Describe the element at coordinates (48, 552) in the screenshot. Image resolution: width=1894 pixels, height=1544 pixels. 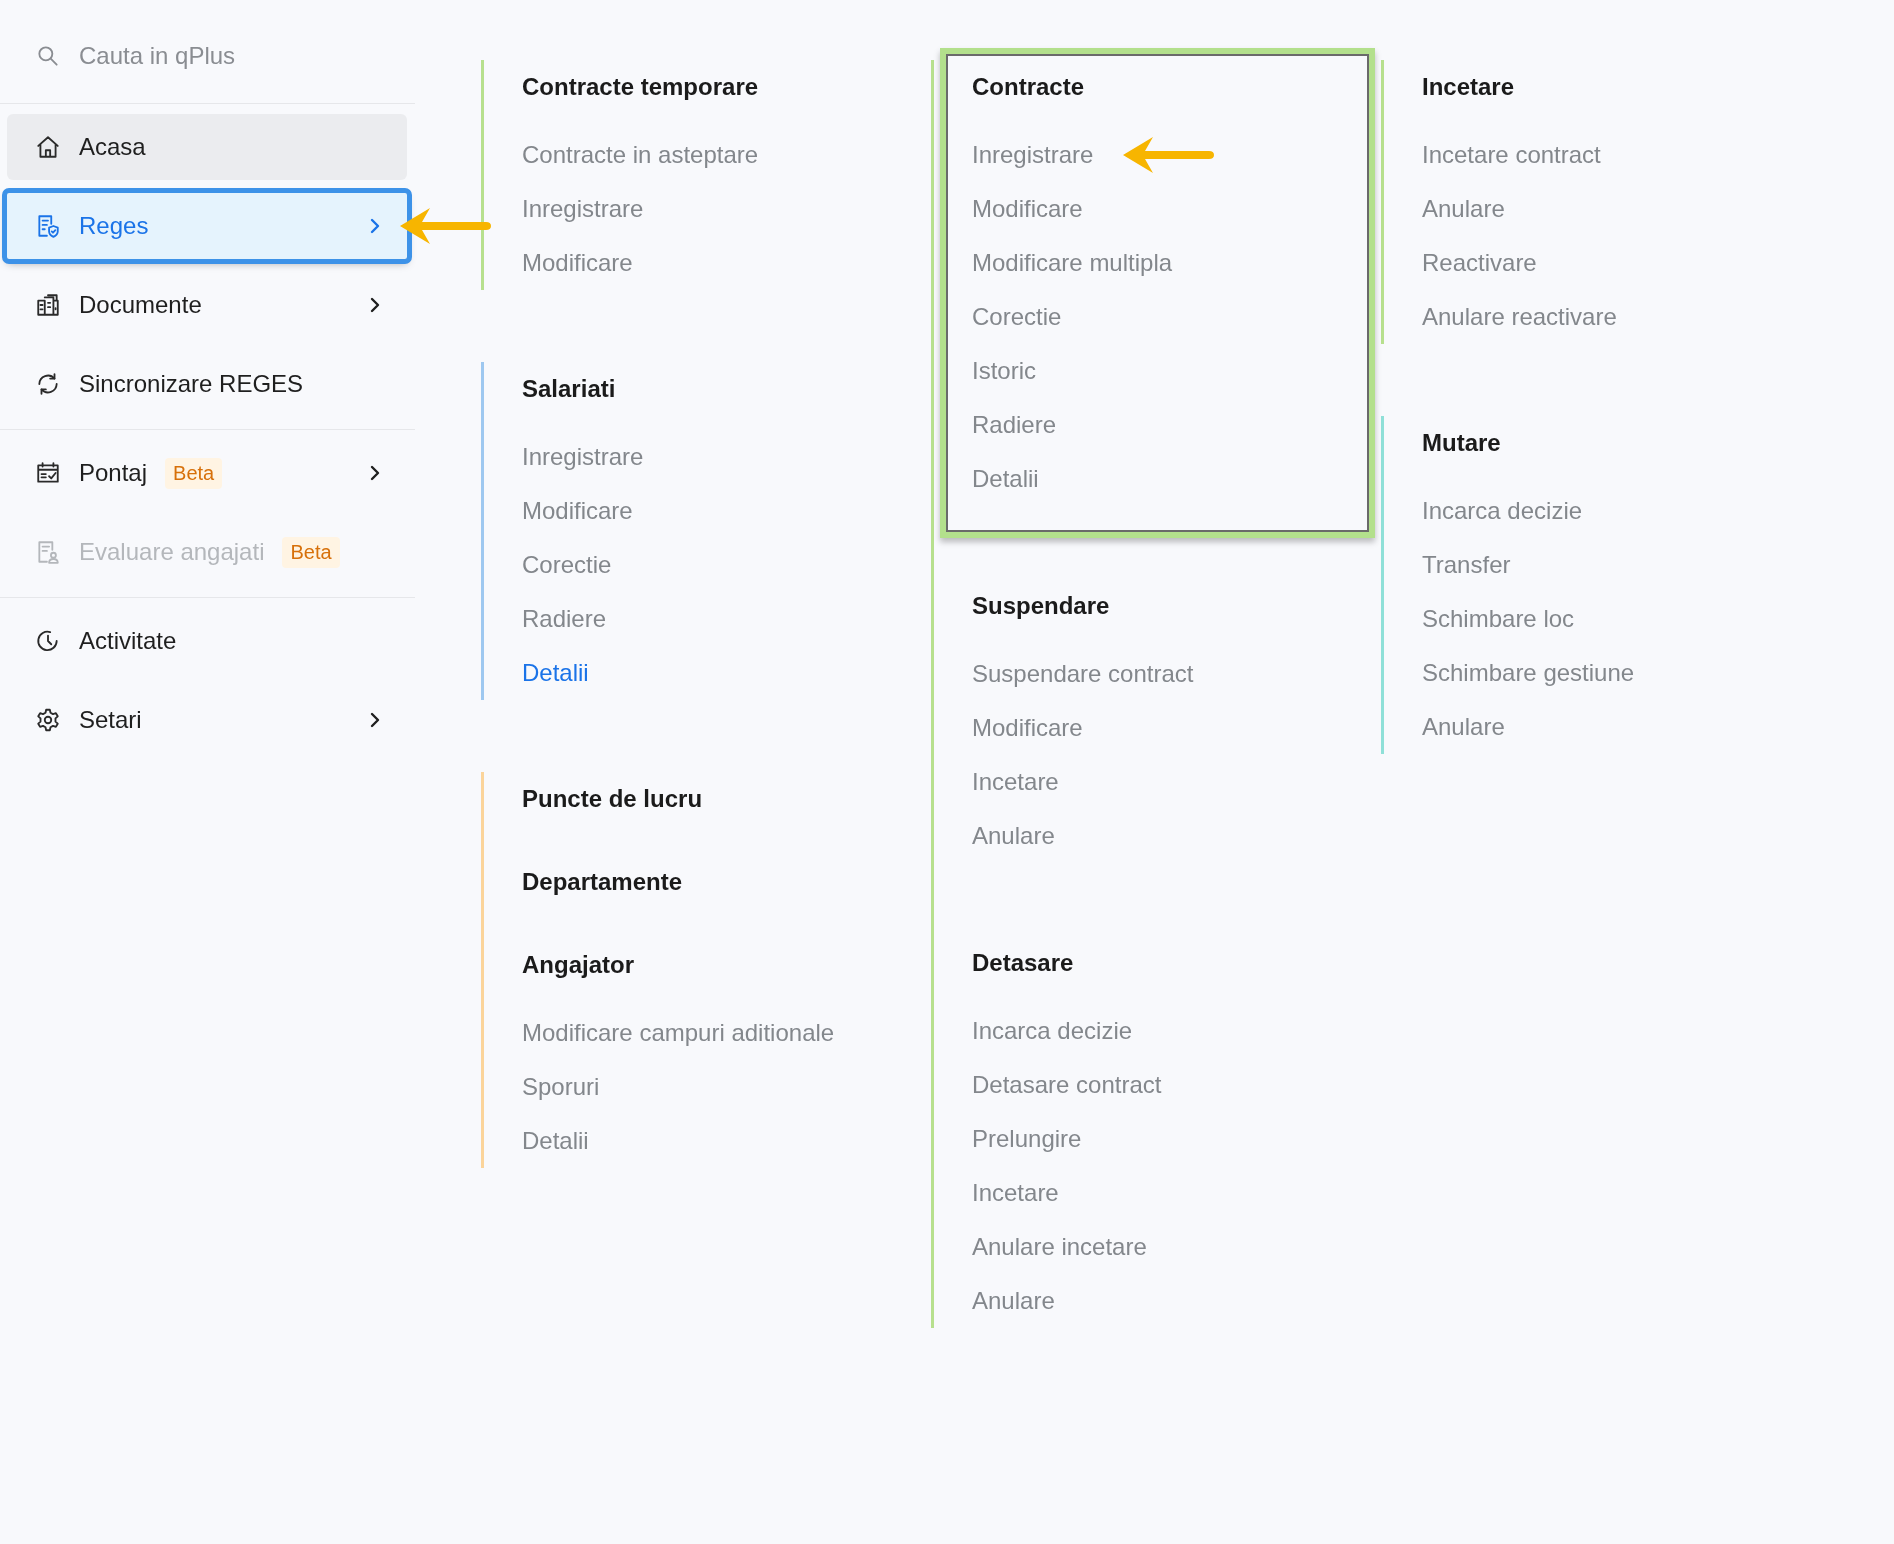
I see `document-person-icon` at that location.